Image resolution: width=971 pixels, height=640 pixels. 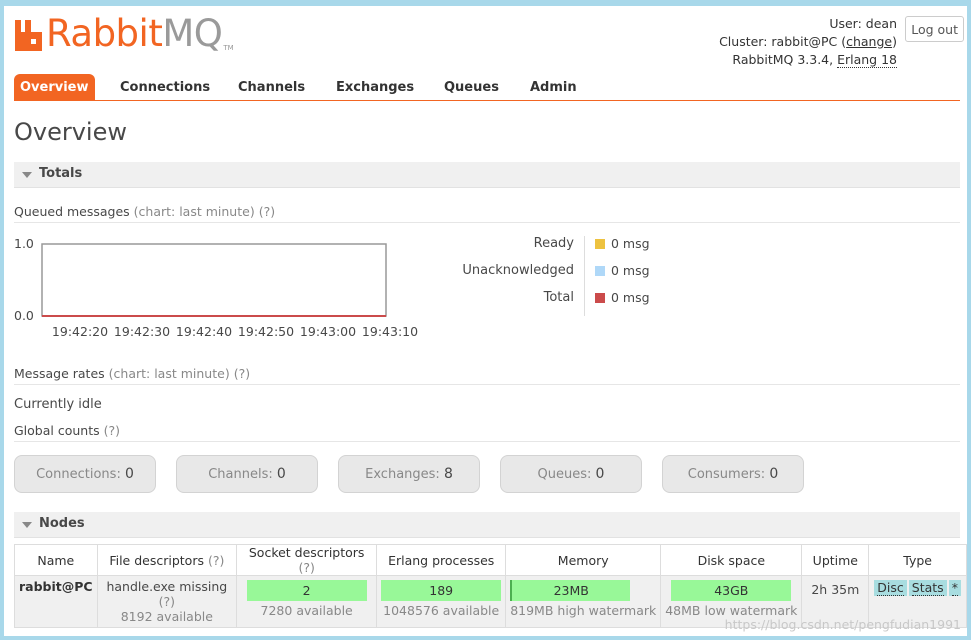 I want to click on version-line: RabbitMQ 3.3.4, Erlang 18, so click(x=808, y=60).